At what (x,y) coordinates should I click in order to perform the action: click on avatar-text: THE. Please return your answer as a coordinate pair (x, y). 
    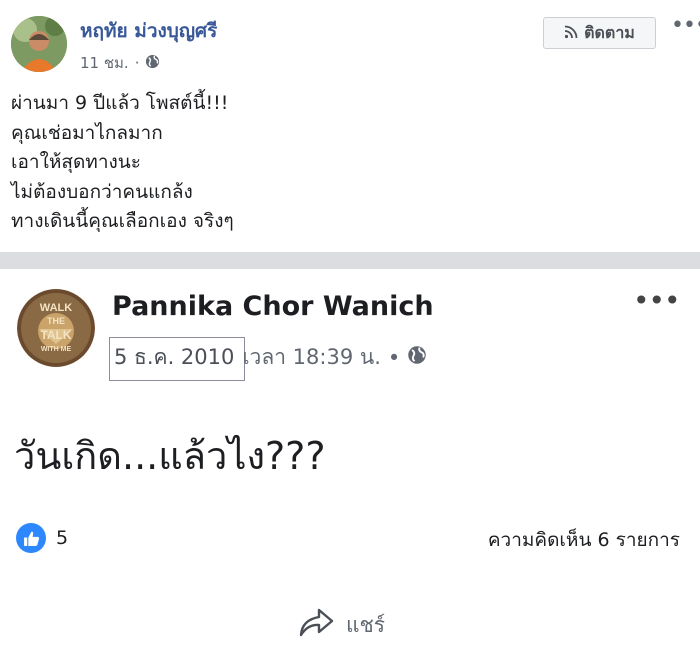
    Looking at the image, I should click on (56, 321).